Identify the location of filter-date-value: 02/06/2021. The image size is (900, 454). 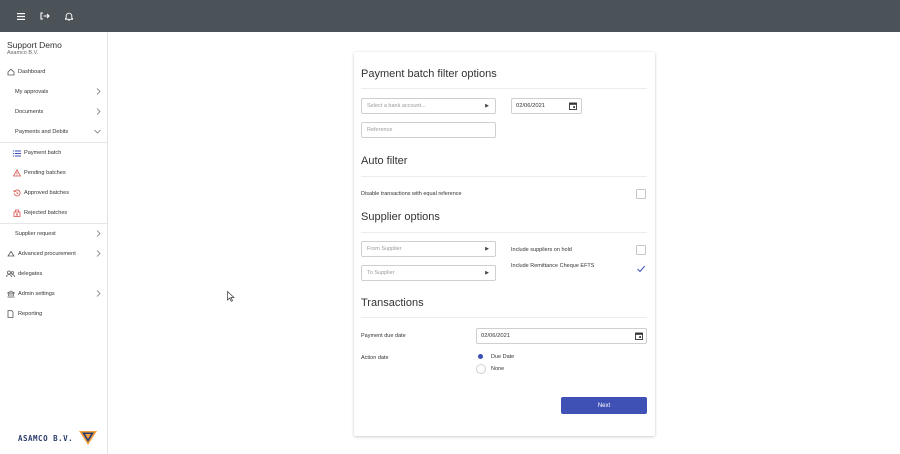
(531, 106).